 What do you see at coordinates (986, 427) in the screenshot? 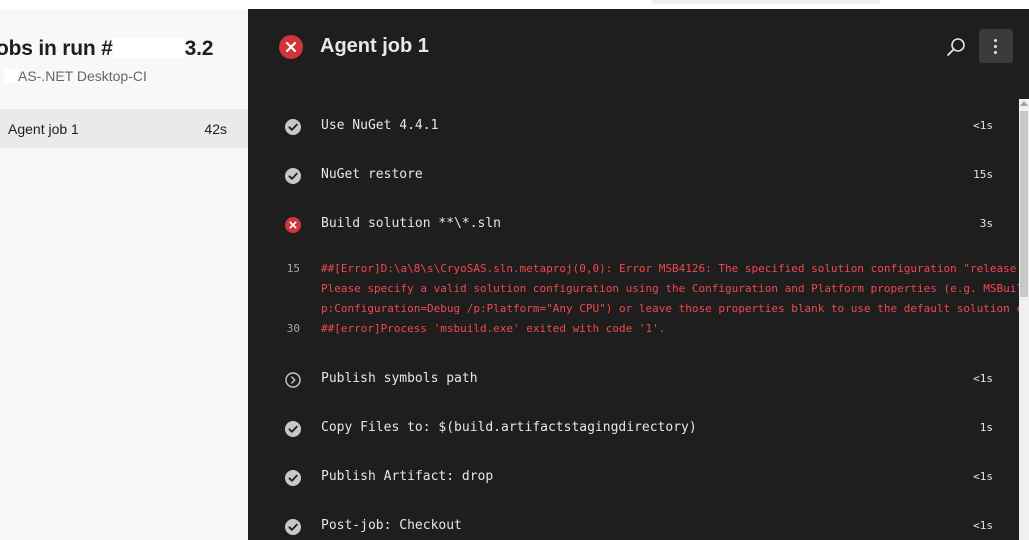
I see `step-duration: 1s` at bounding box center [986, 427].